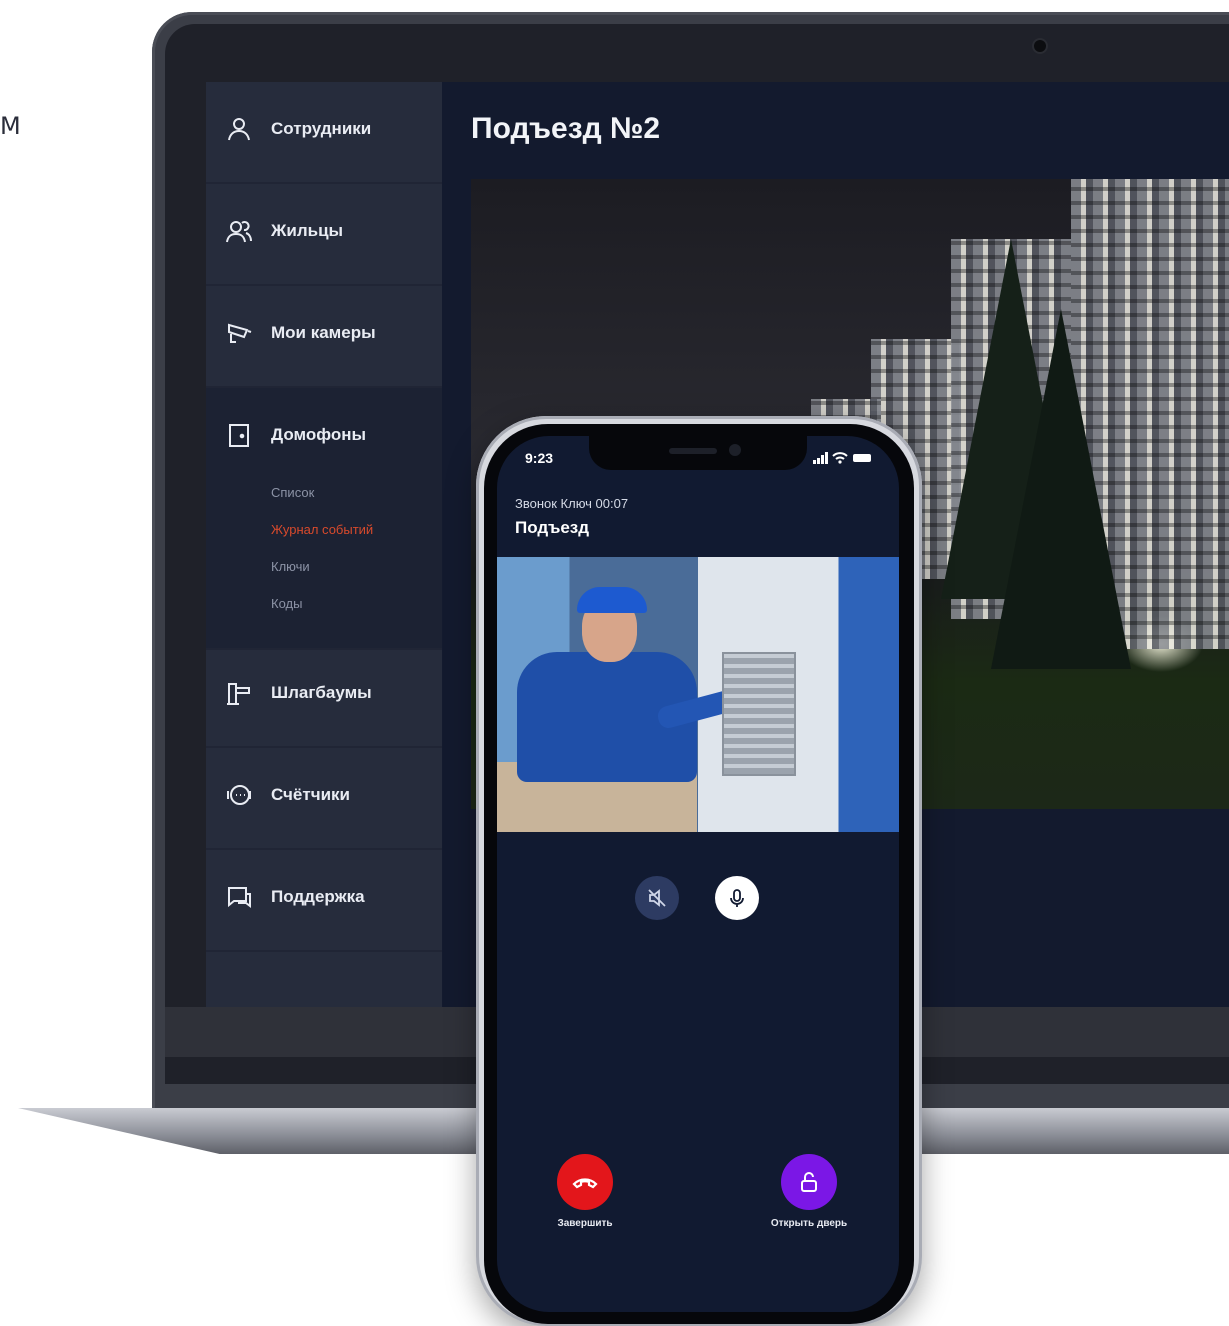 Image resolution: width=1229 pixels, height=1326 pixels. What do you see at coordinates (321, 128) in the screenshot?
I see `sidebar-item-label: Сотрудники` at bounding box center [321, 128].